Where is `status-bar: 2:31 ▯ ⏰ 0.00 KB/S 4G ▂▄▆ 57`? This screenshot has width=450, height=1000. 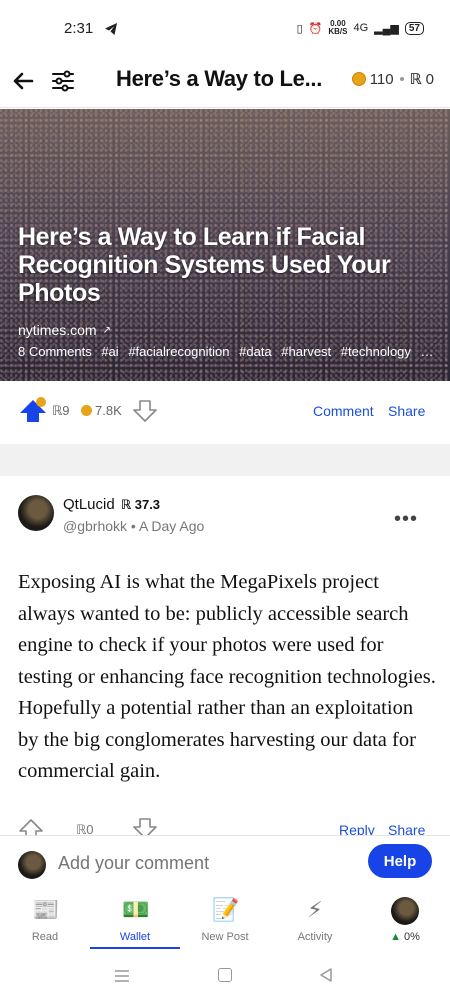
status-bar: 2:31 ▯ ⏰ 0.00 KB/S 4G ▂▄▆ 57 is located at coordinates (225, 28).